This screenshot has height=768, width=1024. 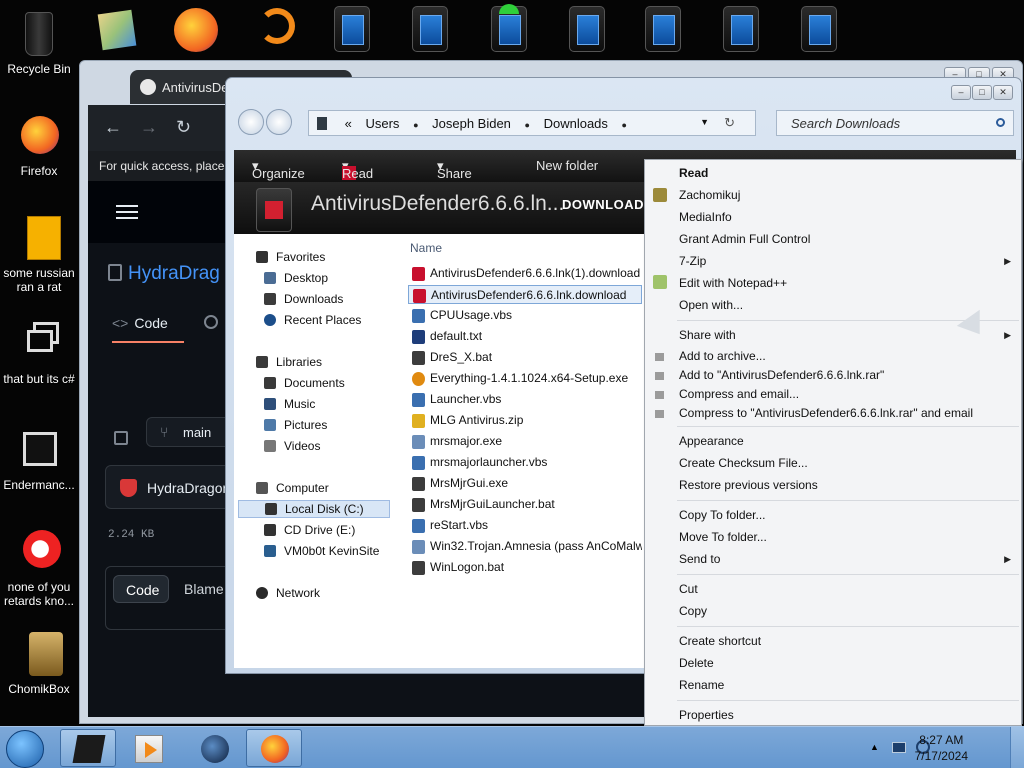 I want to click on search-input: Search Downloads, so click(x=895, y=123).